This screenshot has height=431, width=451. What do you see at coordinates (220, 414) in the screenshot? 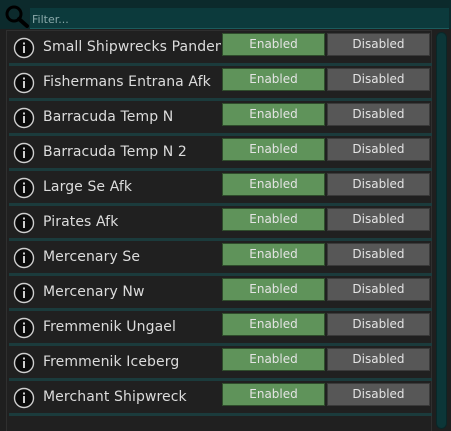
I see `row-divider` at bounding box center [220, 414].